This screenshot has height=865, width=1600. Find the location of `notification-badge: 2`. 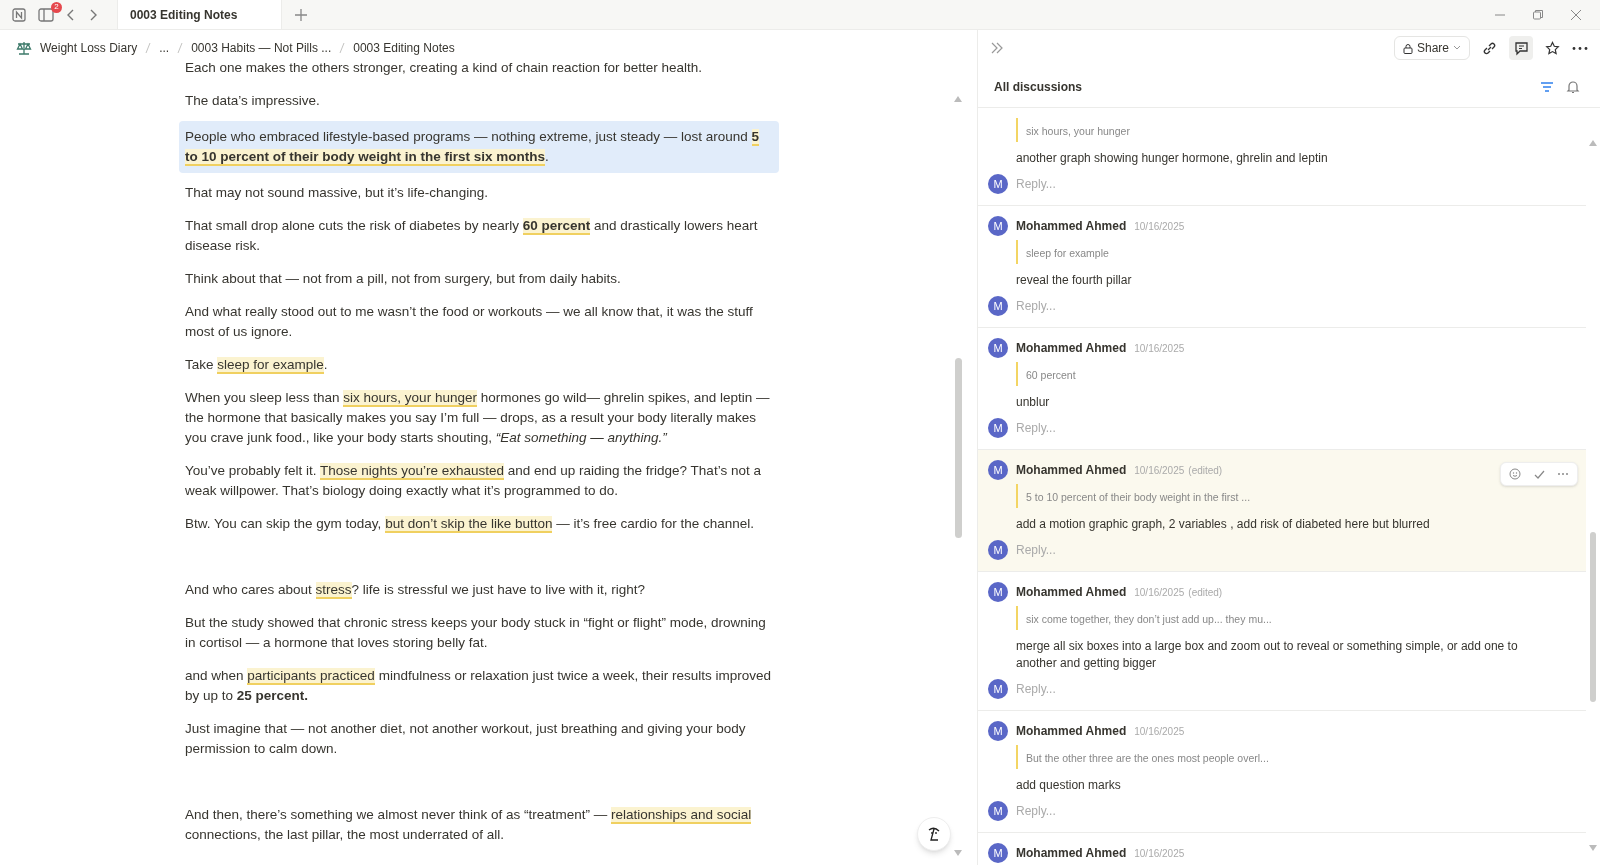

notification-badge: 2 is located at coordinates (56, 7).